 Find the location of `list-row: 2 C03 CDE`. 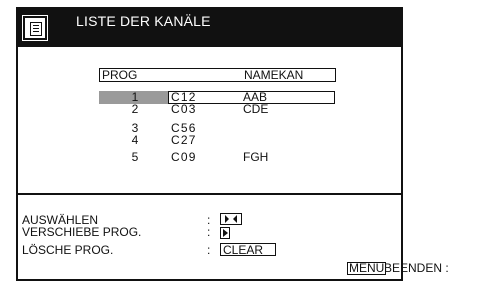

list-row: 2 C03 CDE is located at coordinates (217, 109).